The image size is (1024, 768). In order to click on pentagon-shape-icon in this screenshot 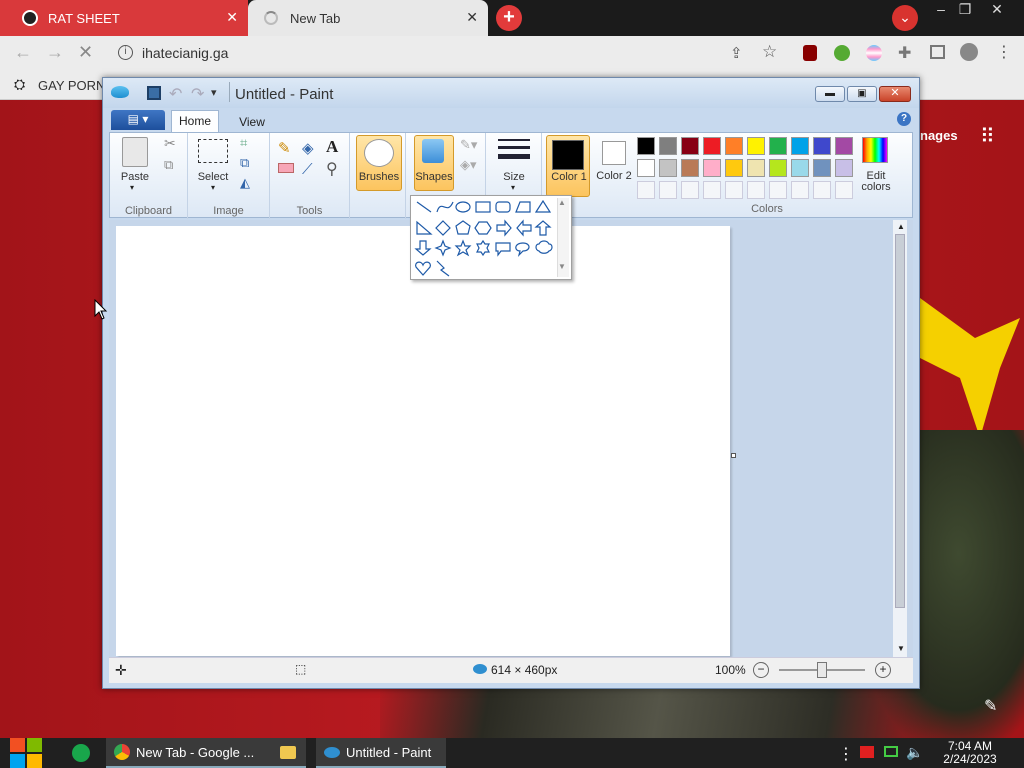, I will do `click(463, 227)`.